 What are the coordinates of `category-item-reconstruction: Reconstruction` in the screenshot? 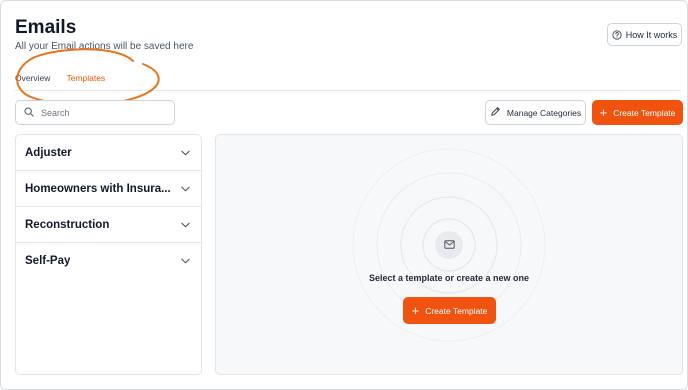 It's located at (108, 225).